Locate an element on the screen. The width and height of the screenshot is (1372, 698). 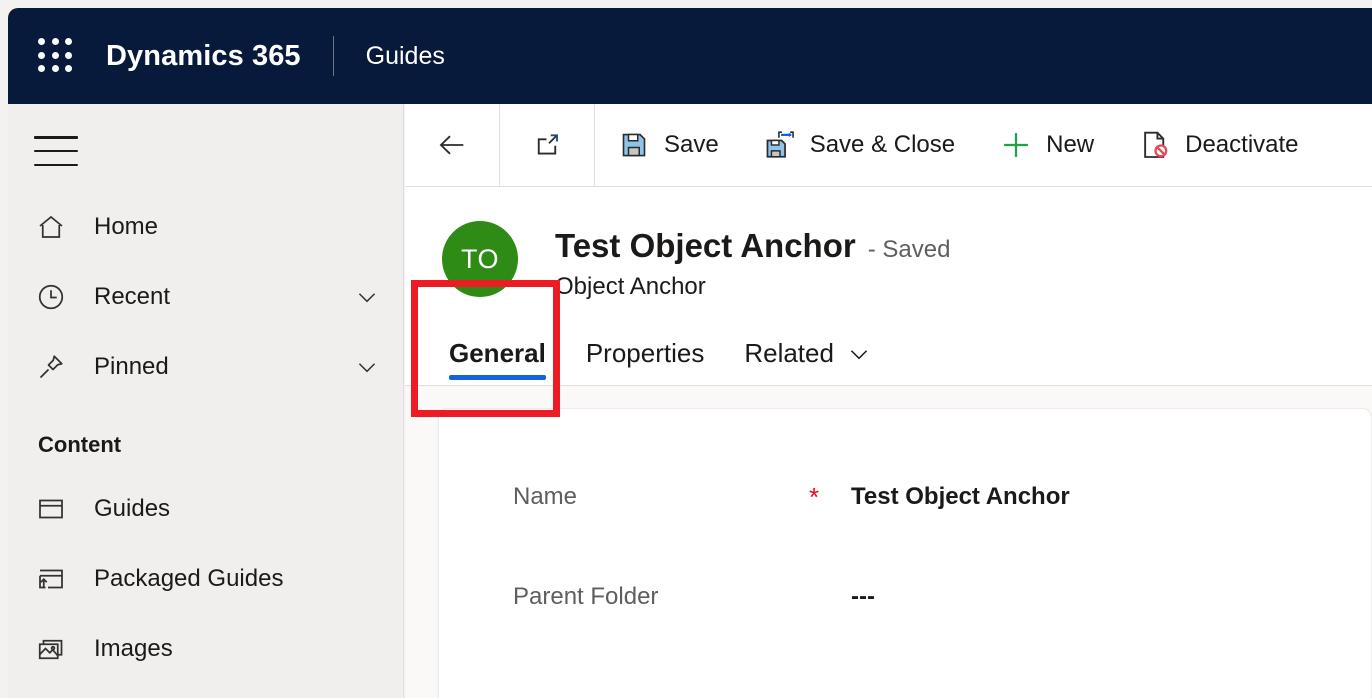
sidebar-item-packaged-guides: Packaged Guides is located at coordinates (205, 579).